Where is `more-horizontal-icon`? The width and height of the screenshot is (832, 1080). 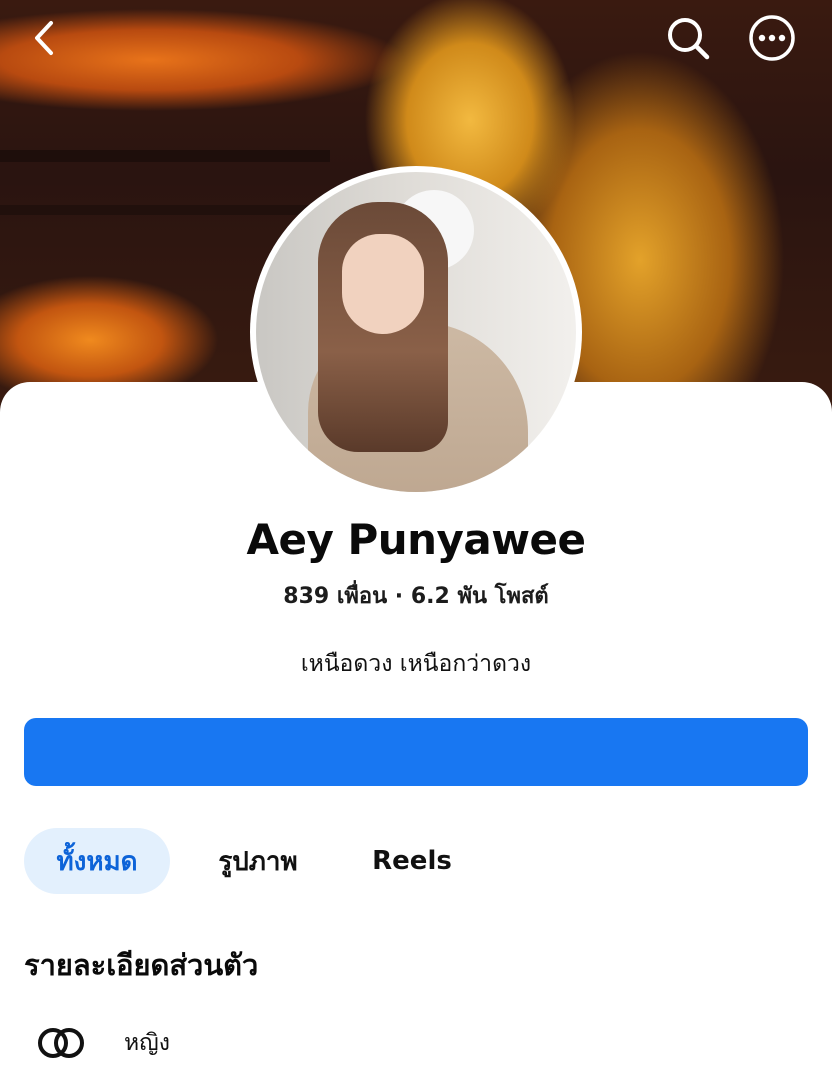
more-horizontal-icon is located at coordinates (772, 38).